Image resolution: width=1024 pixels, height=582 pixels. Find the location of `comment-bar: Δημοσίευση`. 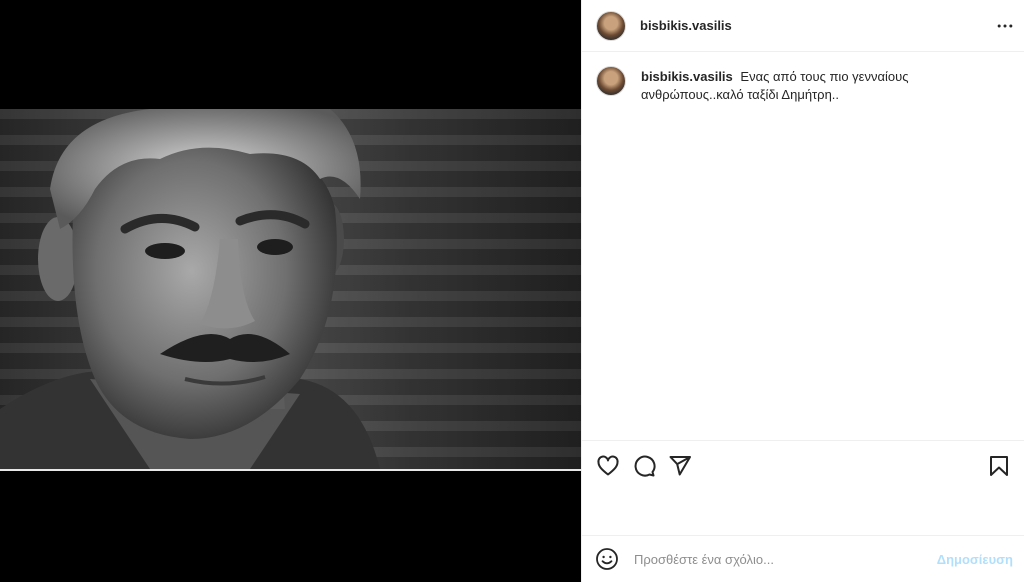

comment-bar: Δημοσίευση is located at coordinates (803, 558).